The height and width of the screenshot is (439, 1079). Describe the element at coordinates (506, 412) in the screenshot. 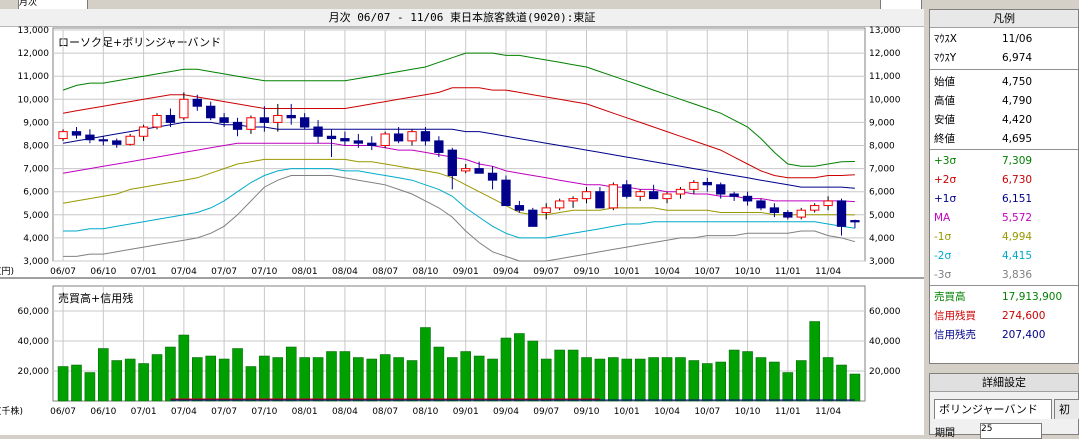

I see `time-label-volume: 09/04` at that location.